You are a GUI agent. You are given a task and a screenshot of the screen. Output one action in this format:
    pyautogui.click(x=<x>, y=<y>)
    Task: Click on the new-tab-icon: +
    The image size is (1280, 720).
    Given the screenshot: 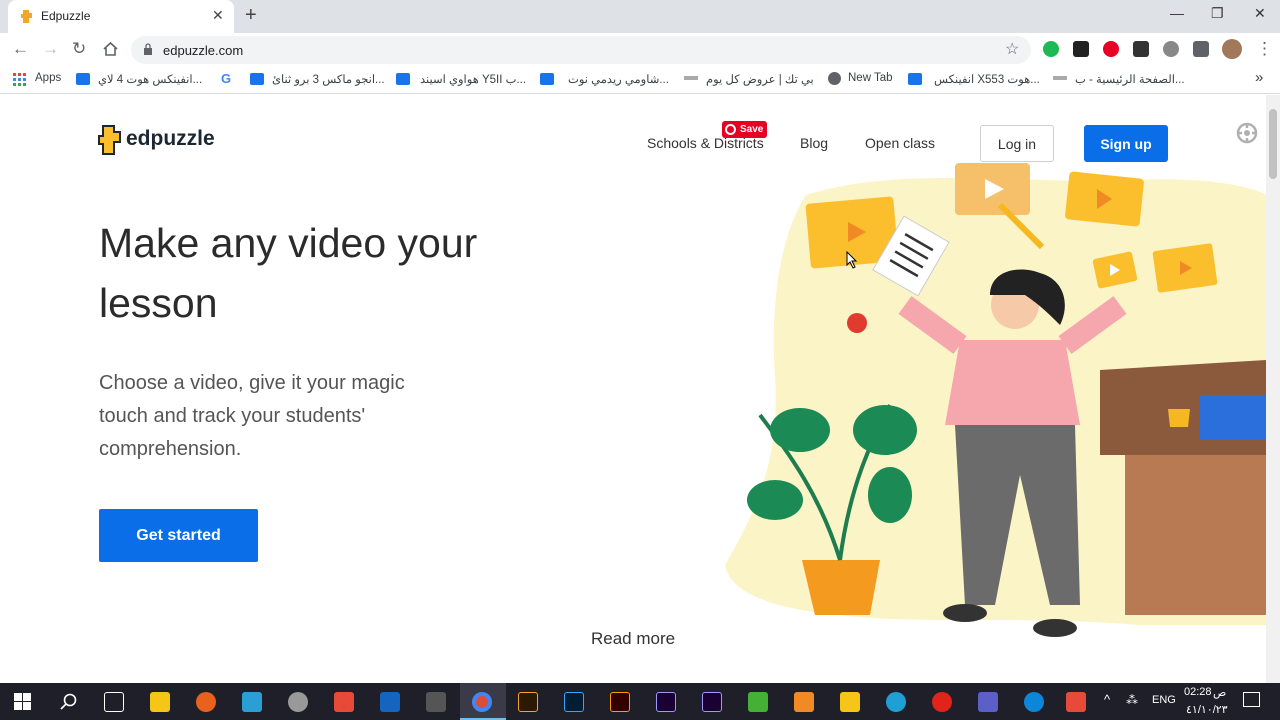 What is the action you would take?
    pyautogui.click(x=251, y=15)
    